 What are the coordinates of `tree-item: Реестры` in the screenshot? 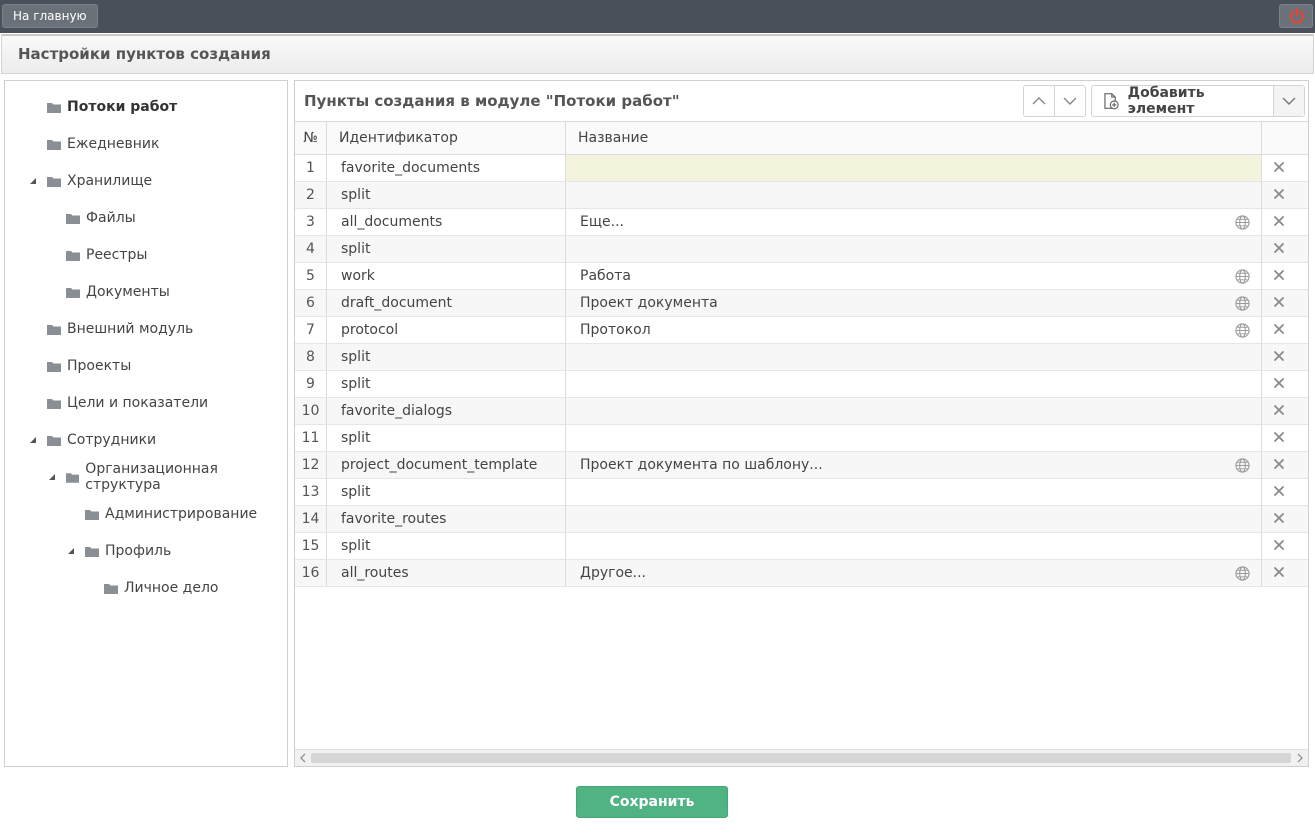 It's located at (106, 255).